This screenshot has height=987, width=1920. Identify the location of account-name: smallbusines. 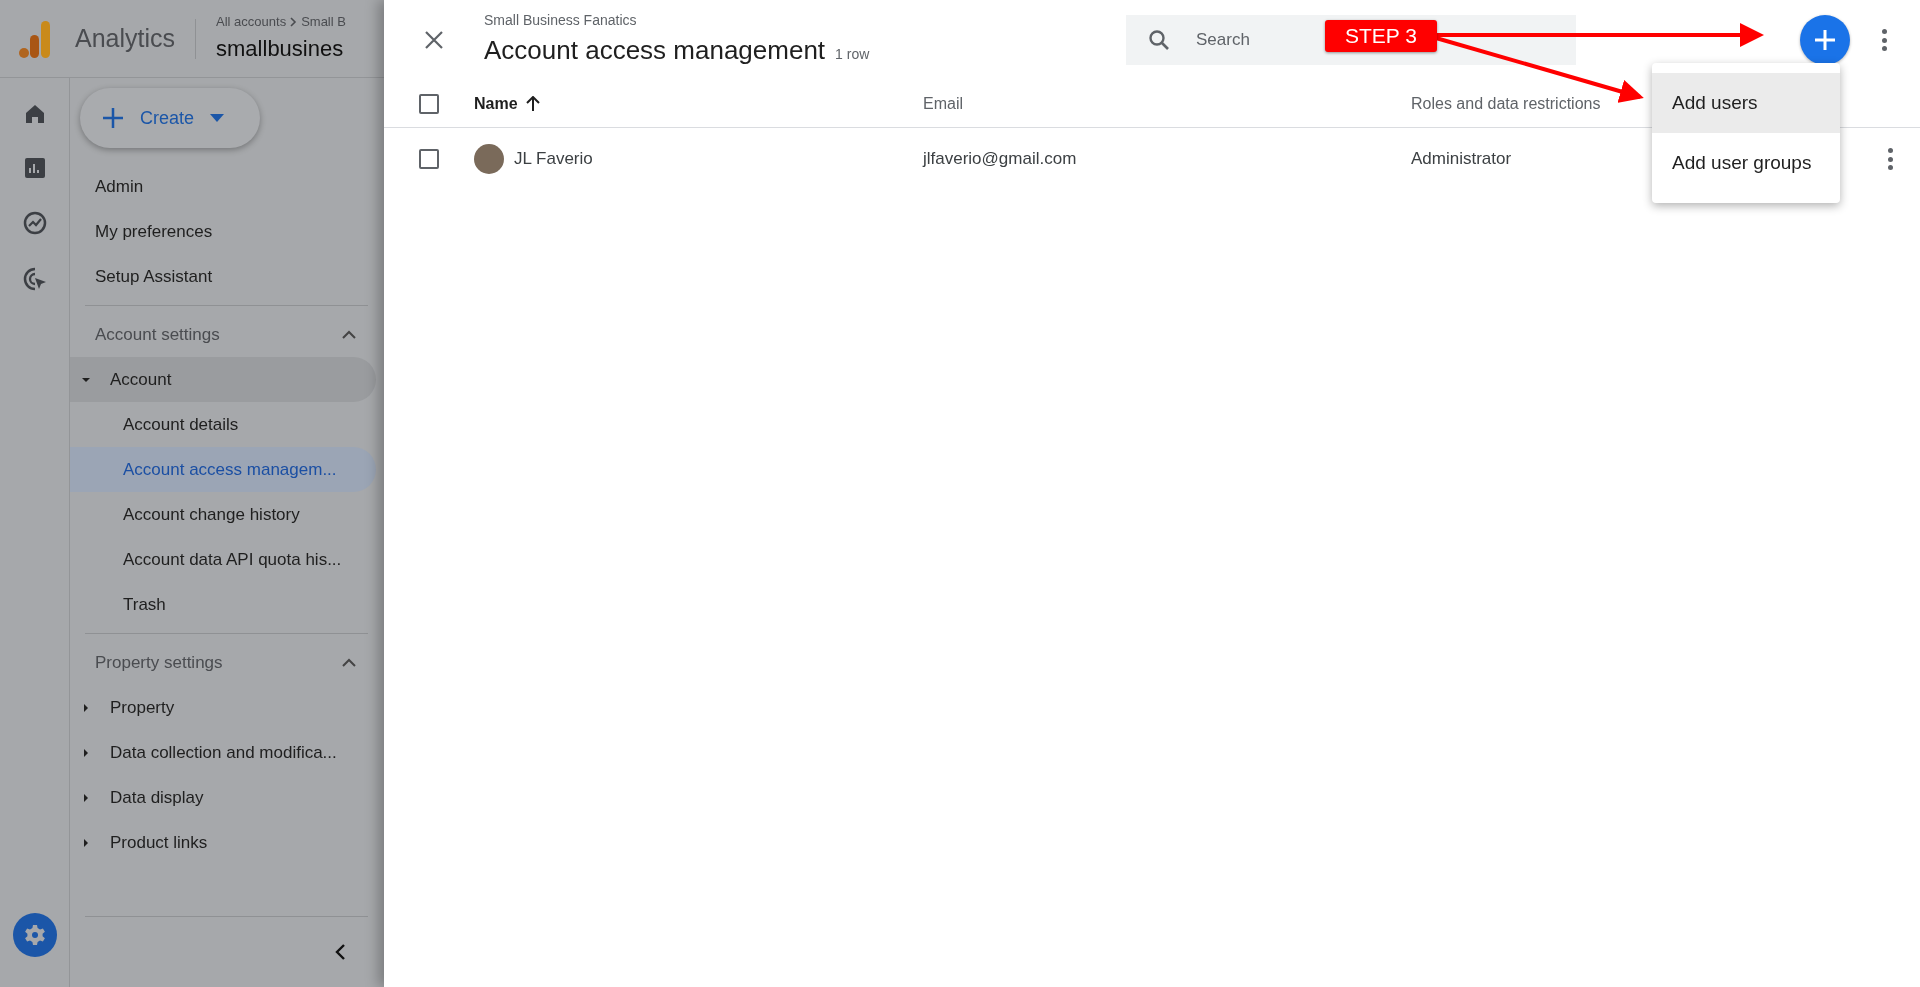
(281, 48).